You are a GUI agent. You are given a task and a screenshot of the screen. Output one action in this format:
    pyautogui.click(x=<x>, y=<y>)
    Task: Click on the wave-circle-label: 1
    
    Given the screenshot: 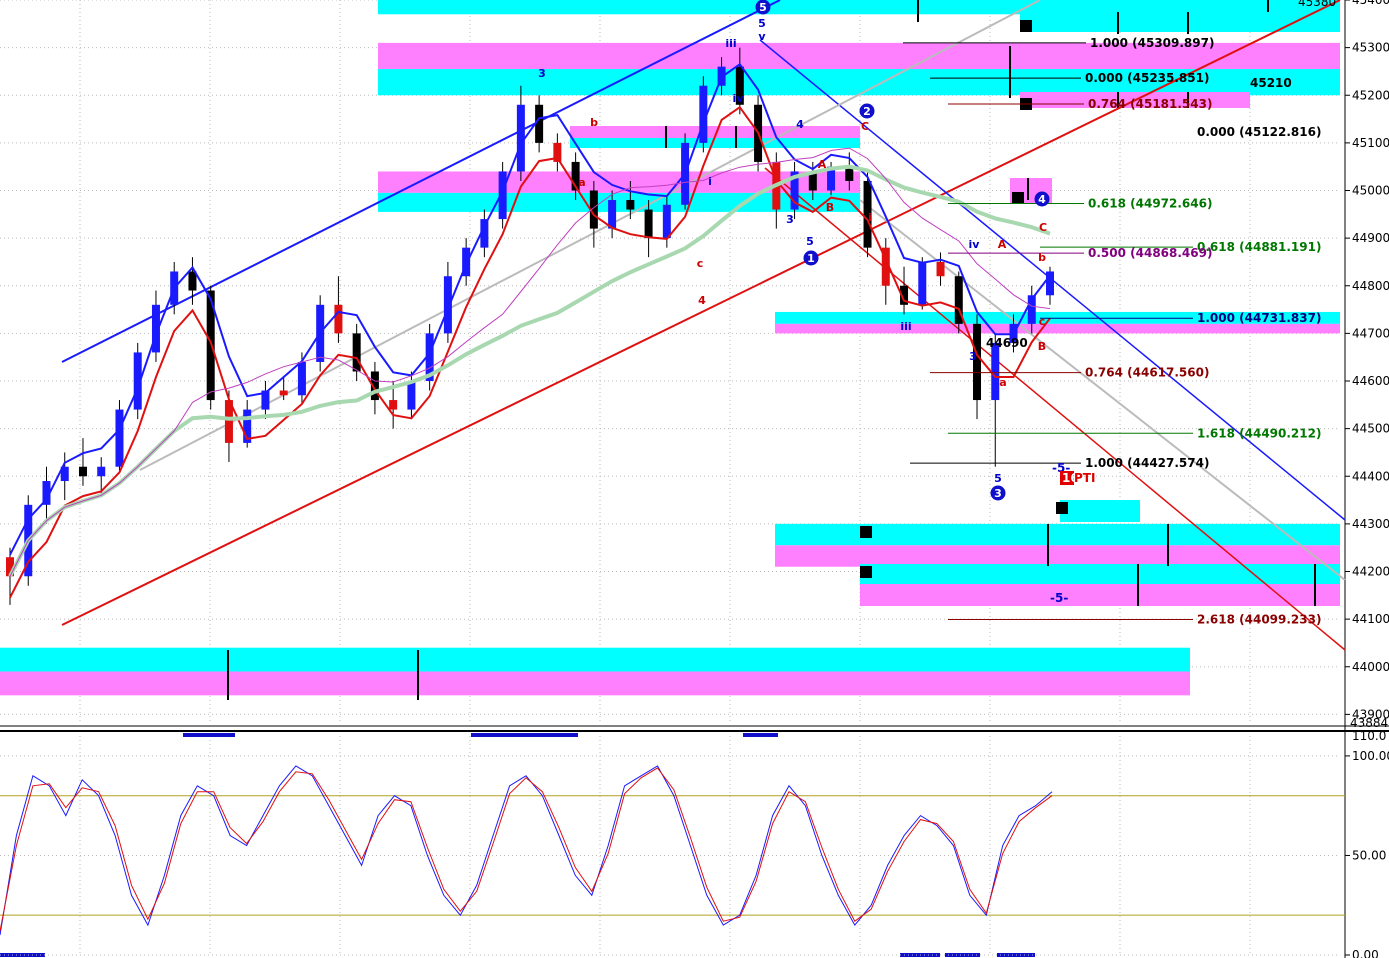 What is the action you would take?
    pyautogui.click(x=811, y=258)
    